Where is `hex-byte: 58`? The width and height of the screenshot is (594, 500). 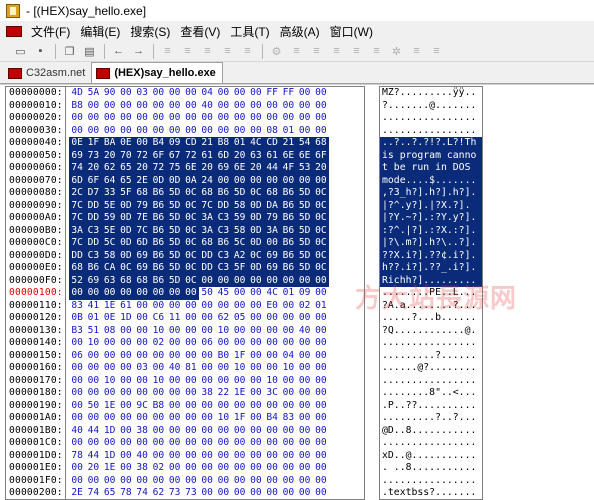 hex-byte: 58 is located at coordinates (239, 230).